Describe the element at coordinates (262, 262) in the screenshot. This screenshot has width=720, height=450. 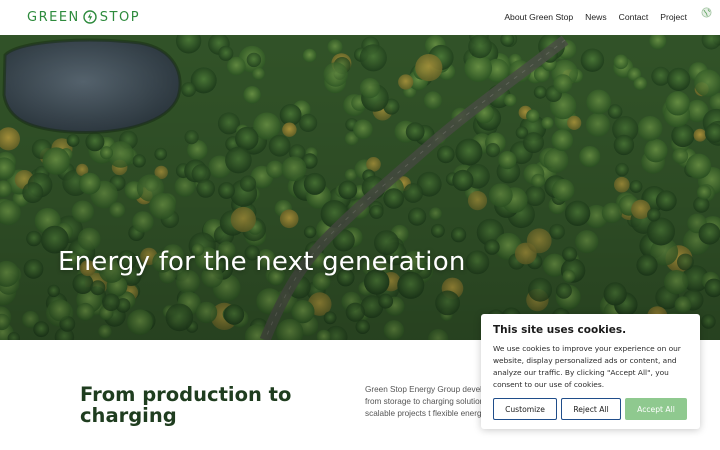
I see `hero-title: Energy for the next generation` at that location.